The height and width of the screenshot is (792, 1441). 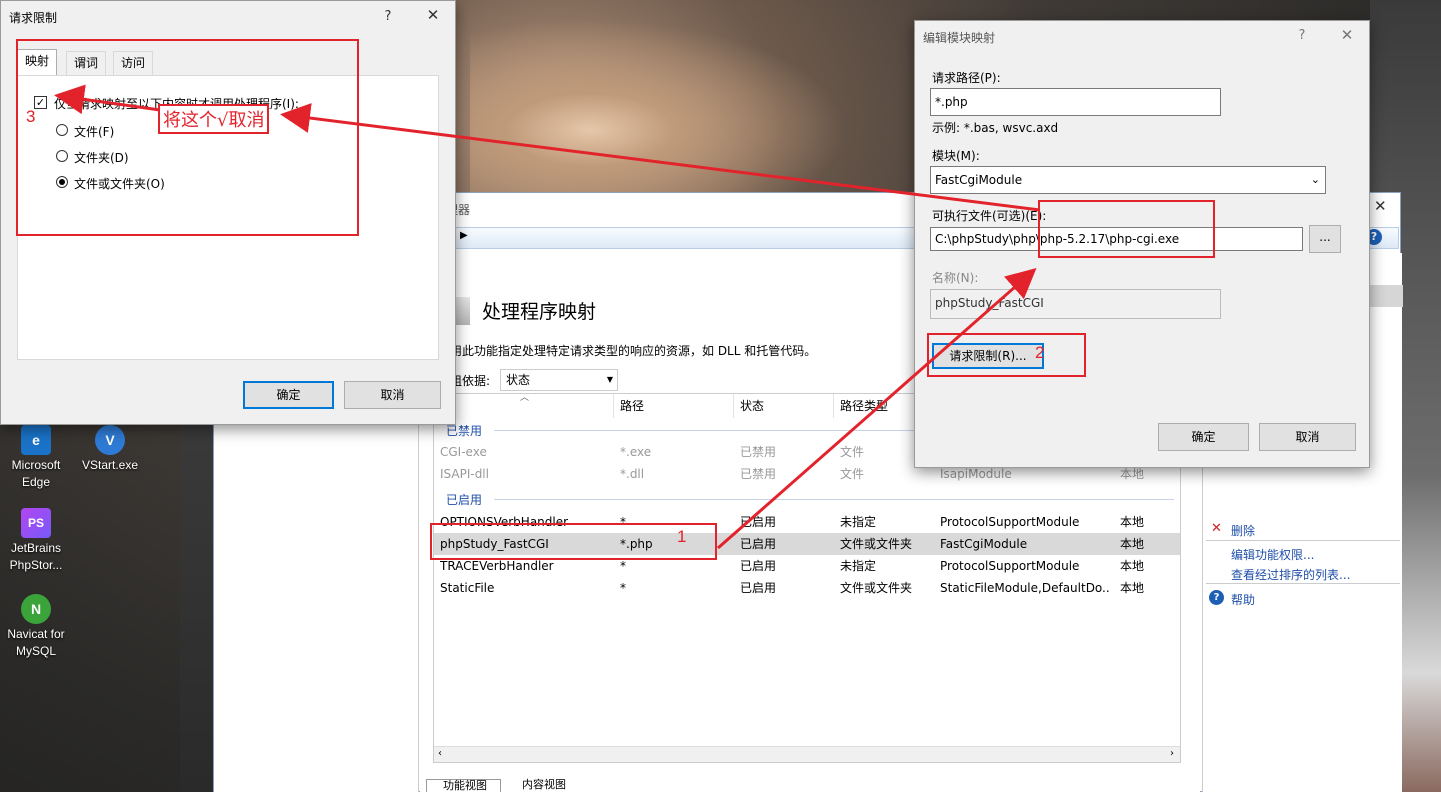 I want to click on executable-label: 可执行文件(可选)(E):, so click(x=989, y=216).